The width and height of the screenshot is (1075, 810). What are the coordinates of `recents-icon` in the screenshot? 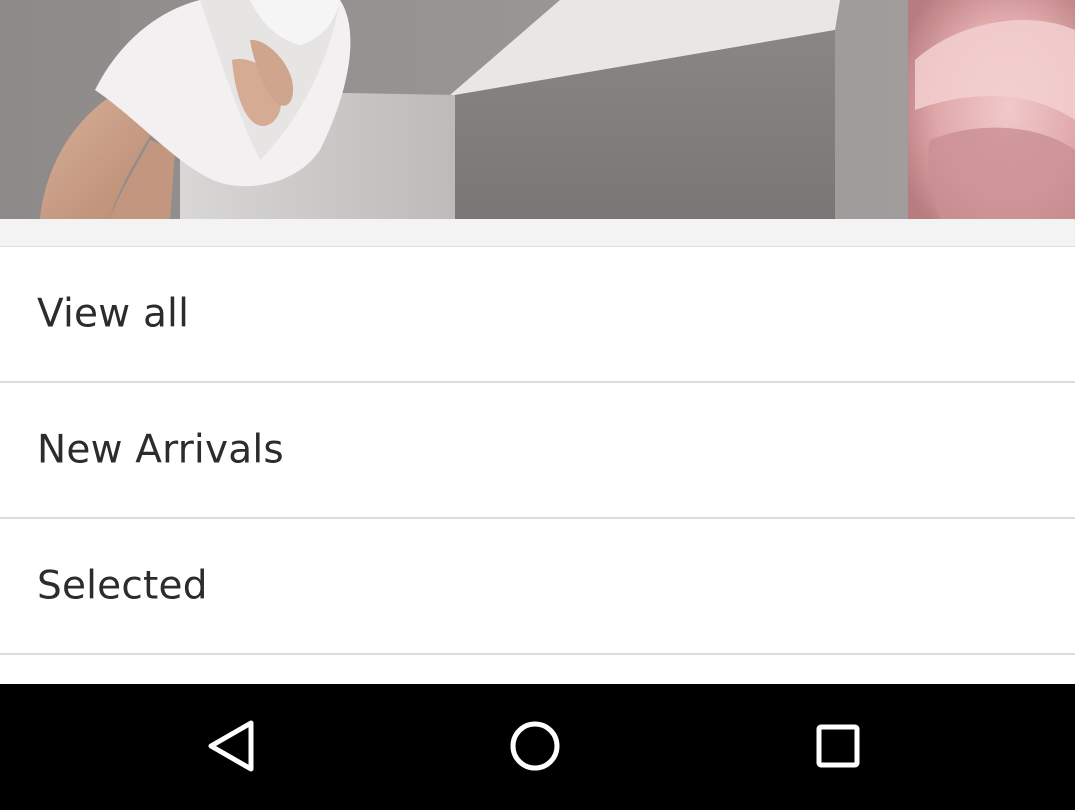 It's located at (838, 746).